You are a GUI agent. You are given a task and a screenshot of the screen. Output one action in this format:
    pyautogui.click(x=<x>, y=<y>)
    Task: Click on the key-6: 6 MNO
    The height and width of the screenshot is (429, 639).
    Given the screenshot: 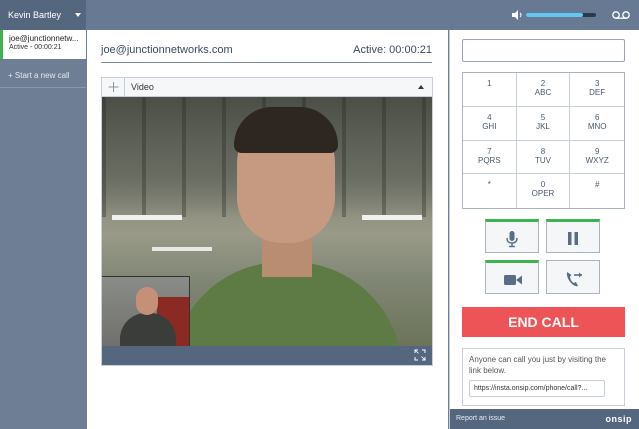 What is the action you would take?
    pyautogui.click(x=597, y=124)
    